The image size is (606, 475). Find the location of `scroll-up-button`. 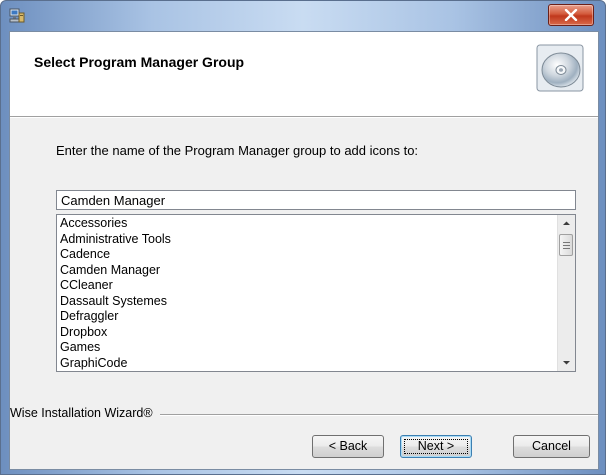

scroll-up-button is located at coordinates (566, 223).